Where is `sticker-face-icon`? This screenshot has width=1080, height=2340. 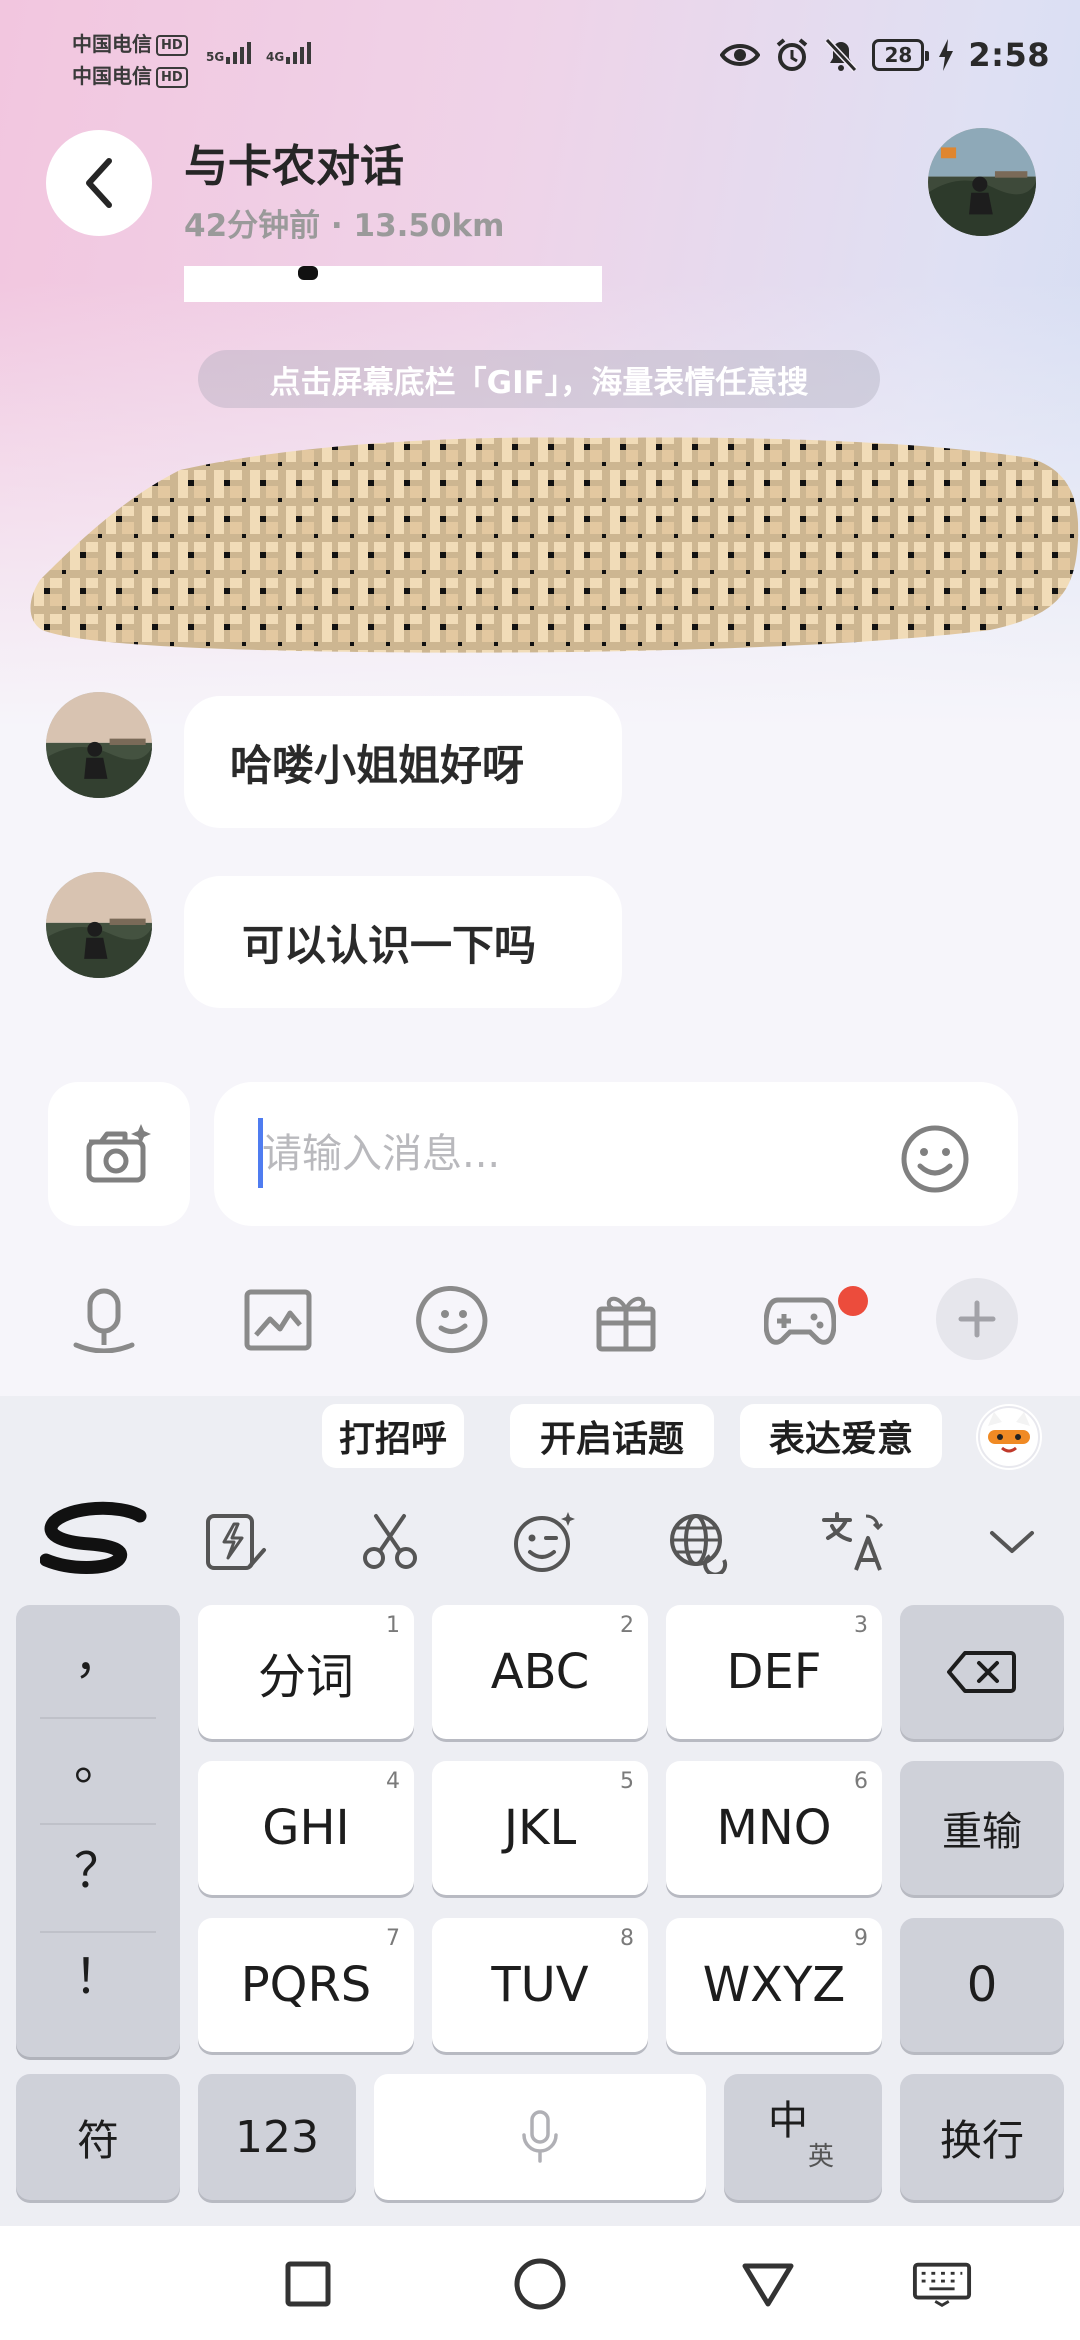 sticker-face-icon is located at coordinates (452, 1320).